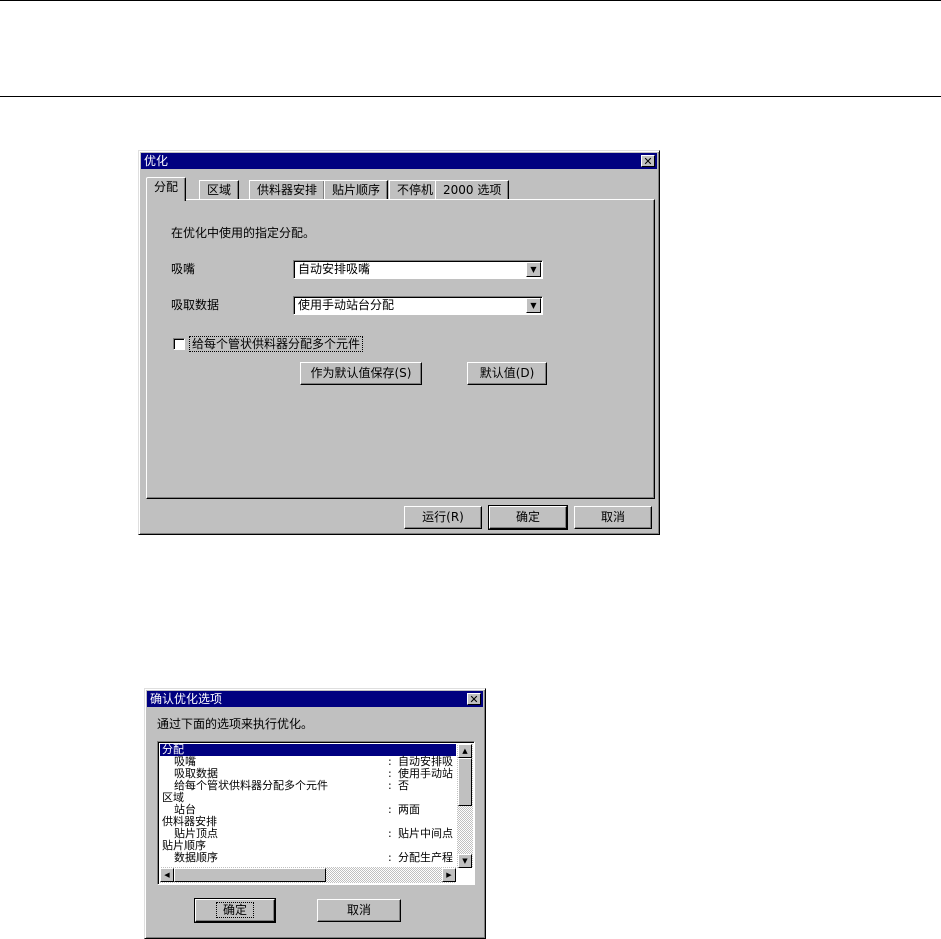 This screenshot has width=941, height=939. What do you see at coordinates (166, 189) in the screenshot?
I see `tab-allocation: 分配` at bounding box center [166, 189].